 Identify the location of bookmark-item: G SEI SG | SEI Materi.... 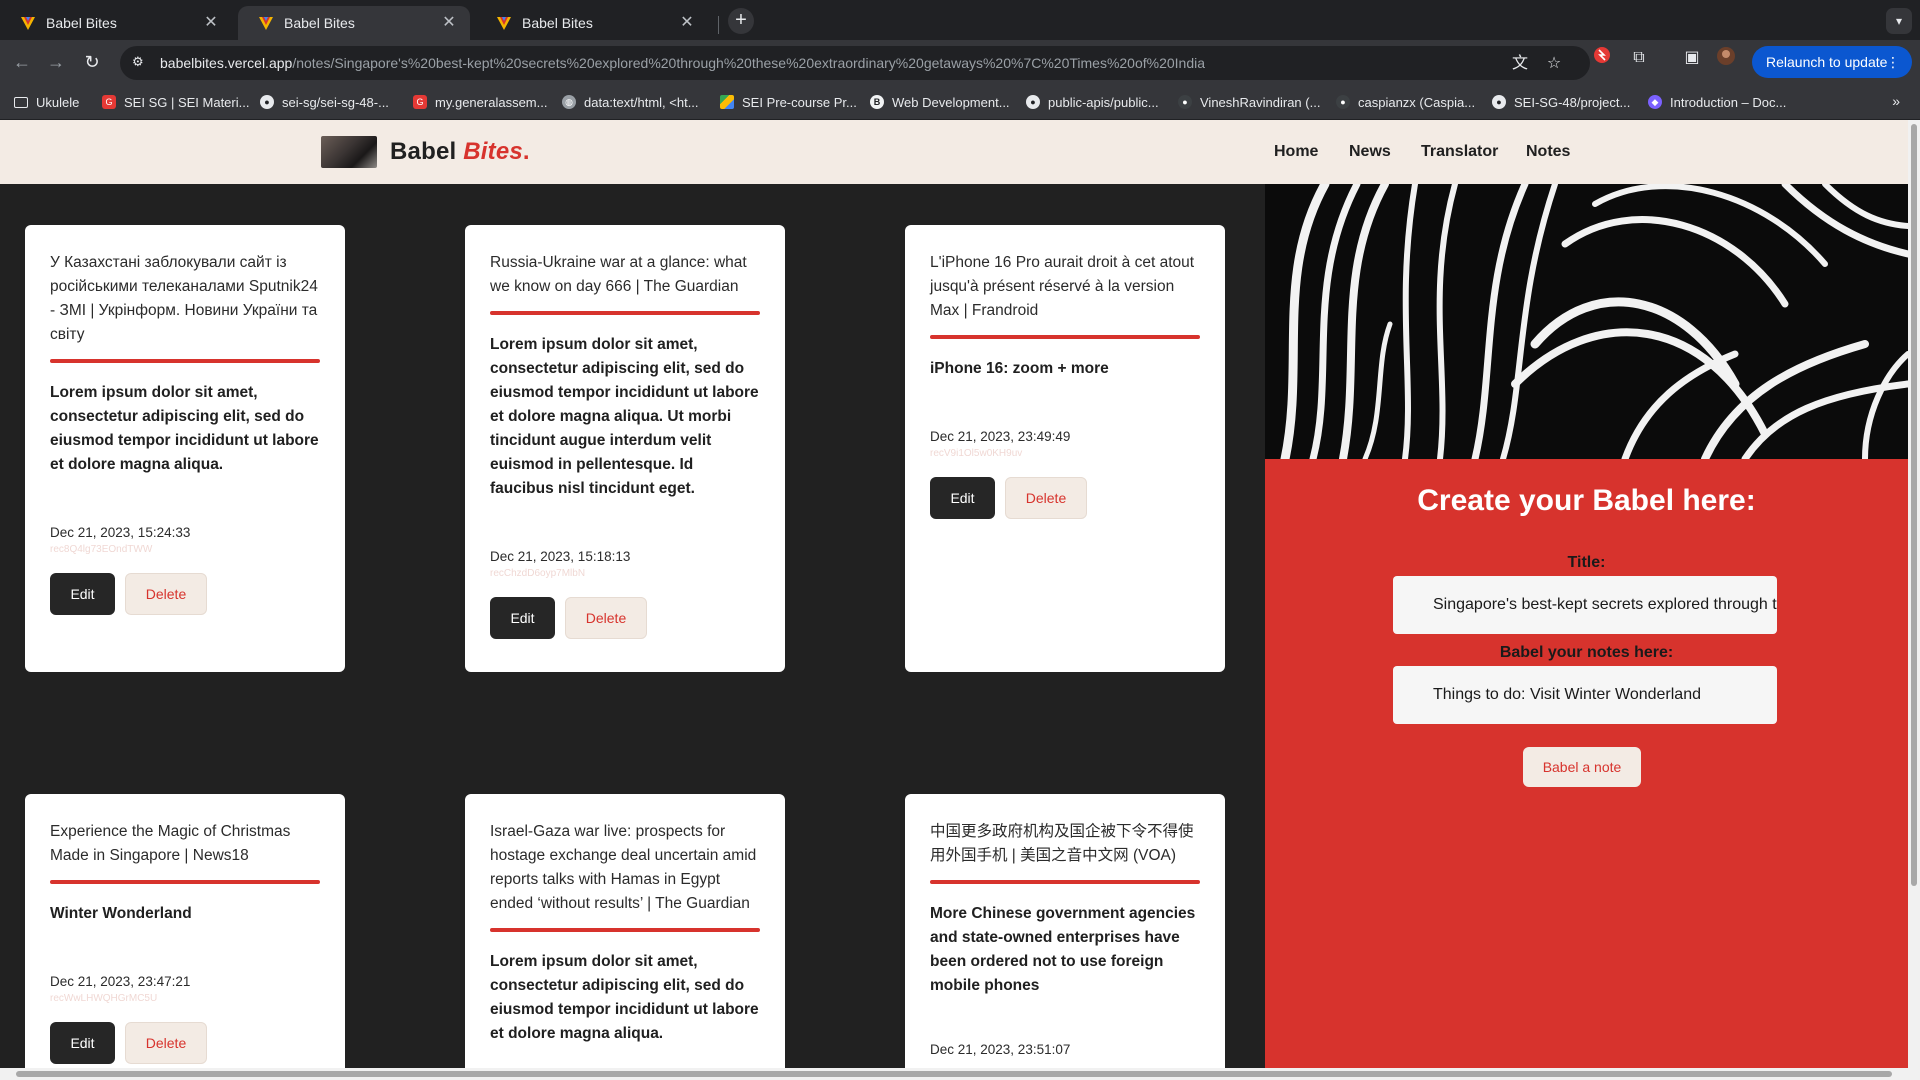
(175, 102).